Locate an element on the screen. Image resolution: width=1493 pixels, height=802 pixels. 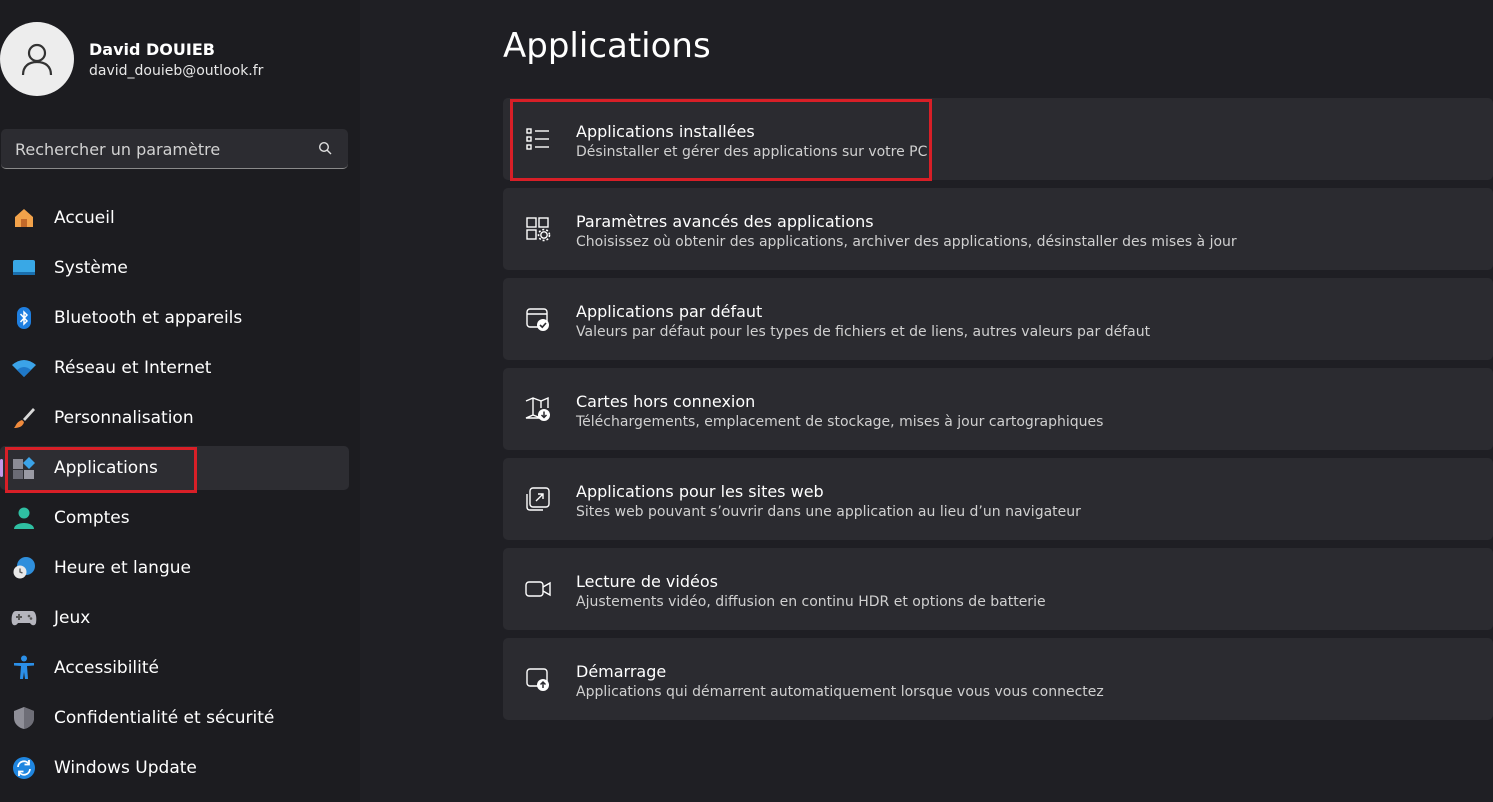
search-box is located at coordinates (174, 149).